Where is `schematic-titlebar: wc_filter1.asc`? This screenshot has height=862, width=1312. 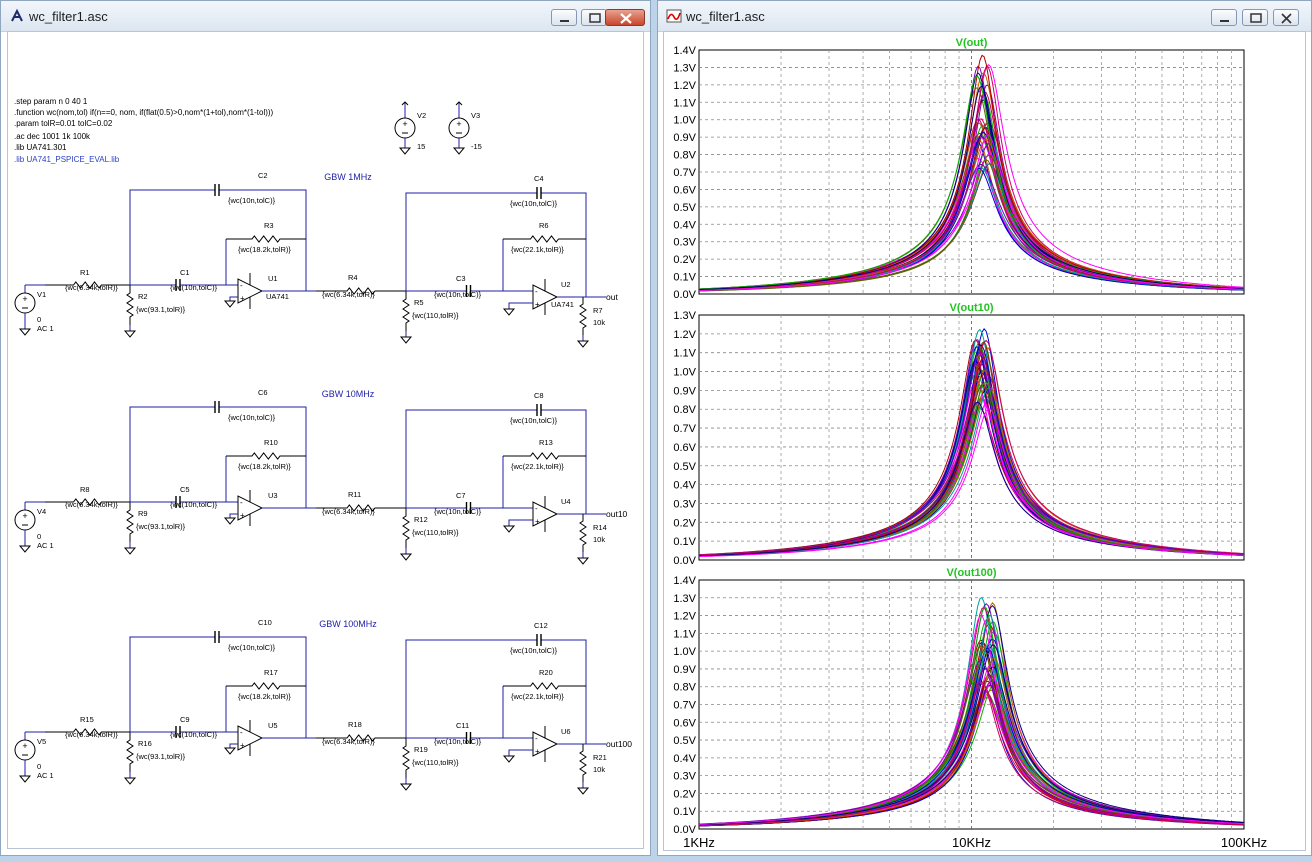 schematic-titlebar: wc_filter1.asc is located at coordinates (325, 16).